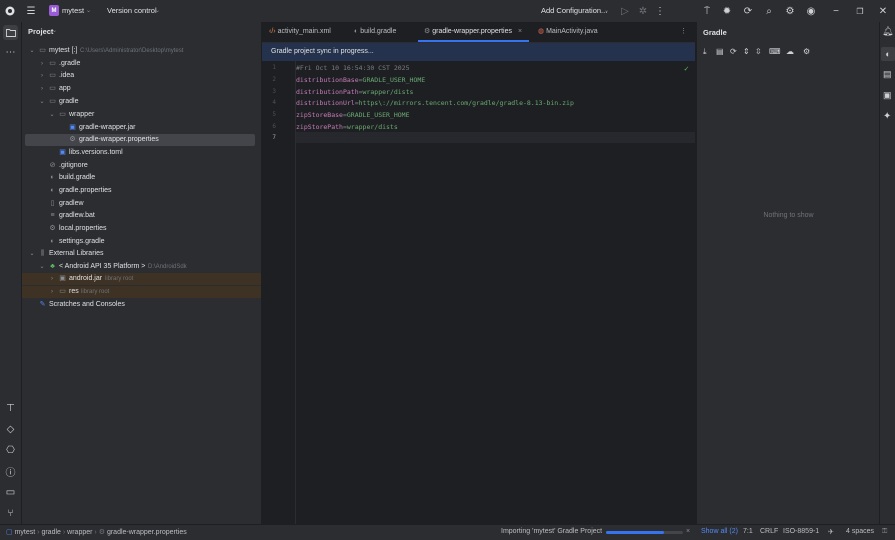 The width and height of the screenshot is (895, 540). Describe the element at coordinates (279, 292) in the screenshot. I see `line-number-gutter: 1 2 3 4 5 6 7` at that location.